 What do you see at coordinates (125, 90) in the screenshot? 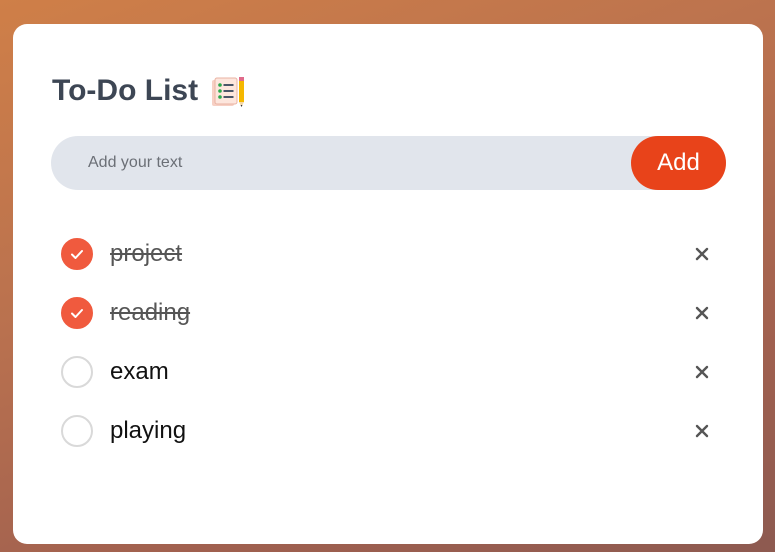
I see `page-title: To-Do List` at bounding box center [125, 90].